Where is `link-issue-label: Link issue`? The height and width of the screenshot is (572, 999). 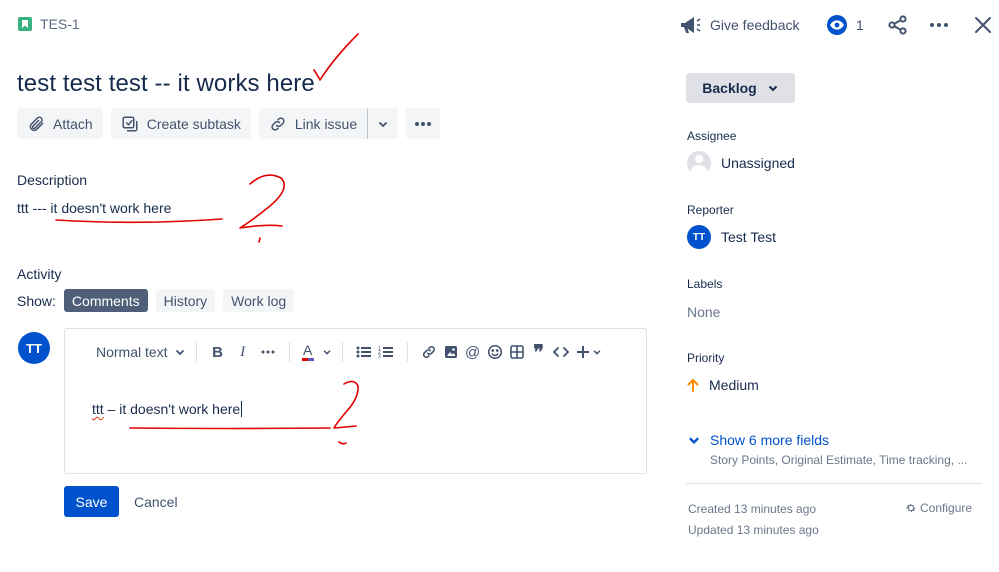 link-issue-label: Link issue is located at coordinates (326, 123).